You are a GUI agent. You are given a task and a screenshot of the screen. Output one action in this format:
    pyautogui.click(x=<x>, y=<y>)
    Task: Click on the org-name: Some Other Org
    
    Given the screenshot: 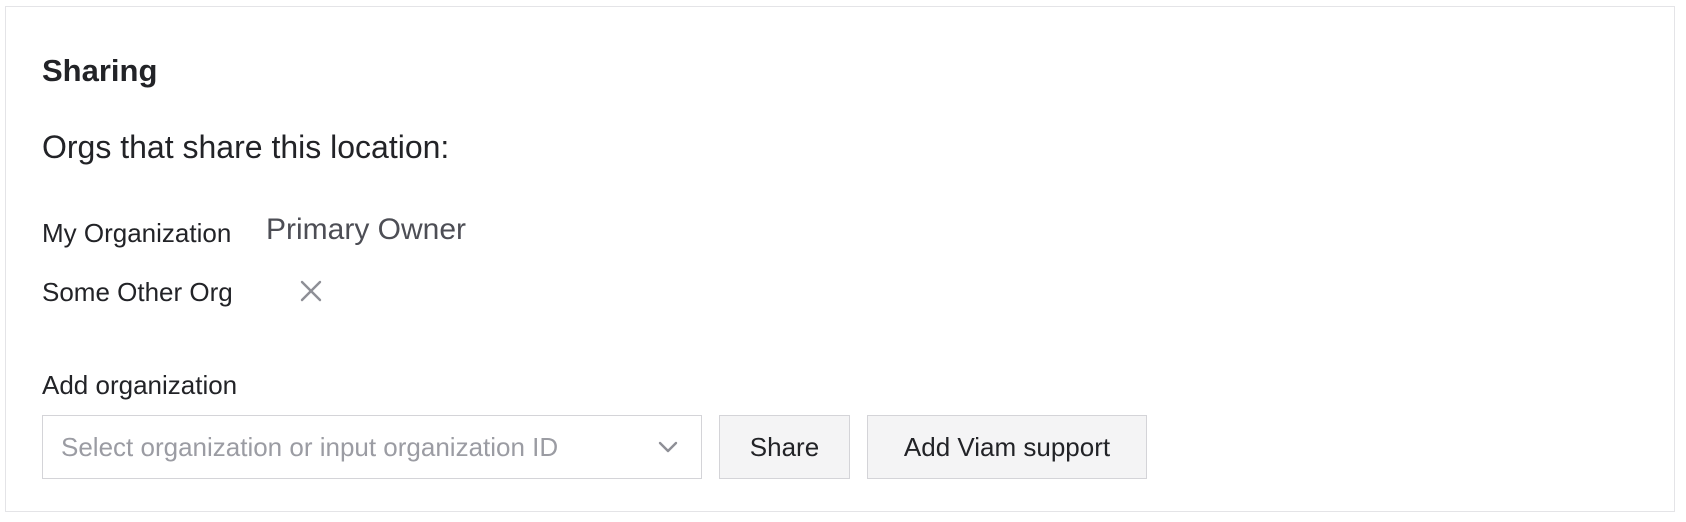 What is the action you would take?
    pyautogui.click(x=137, y=292)
    